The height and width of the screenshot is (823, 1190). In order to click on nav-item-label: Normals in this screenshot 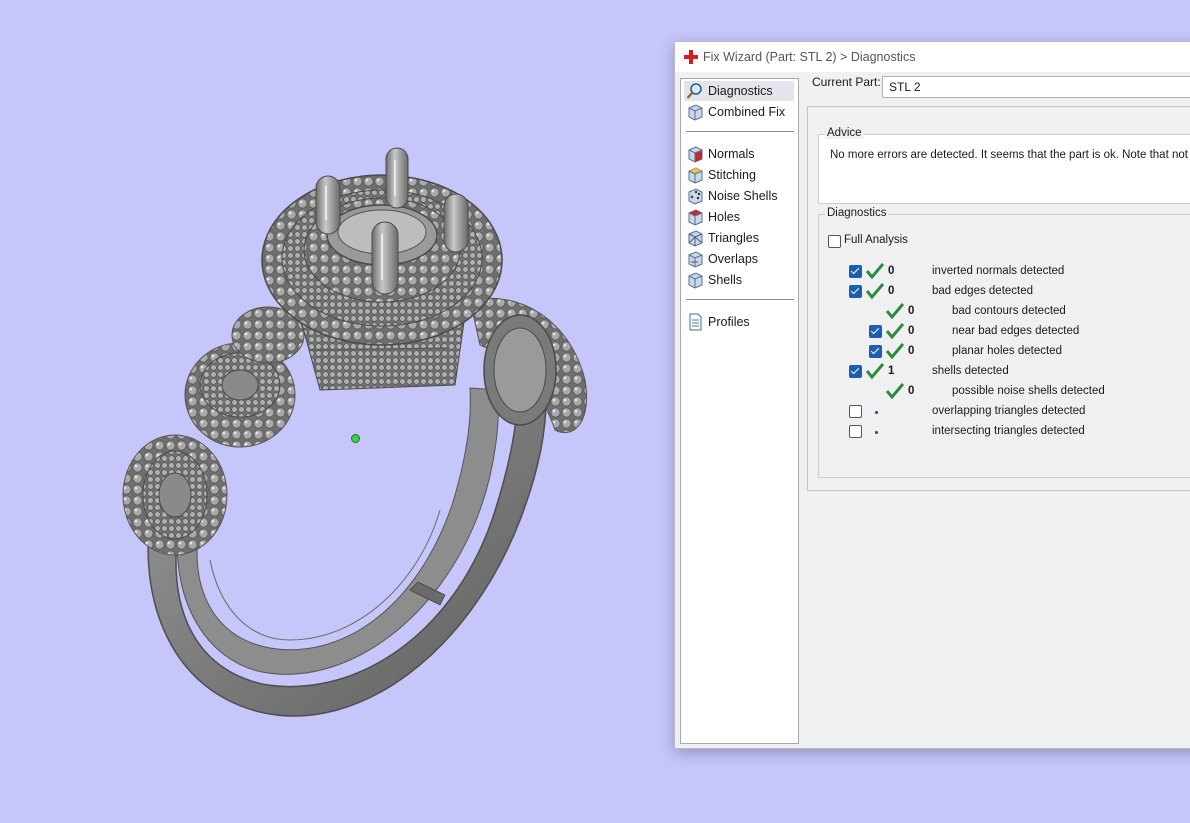, I will do `click(731, 154)`.